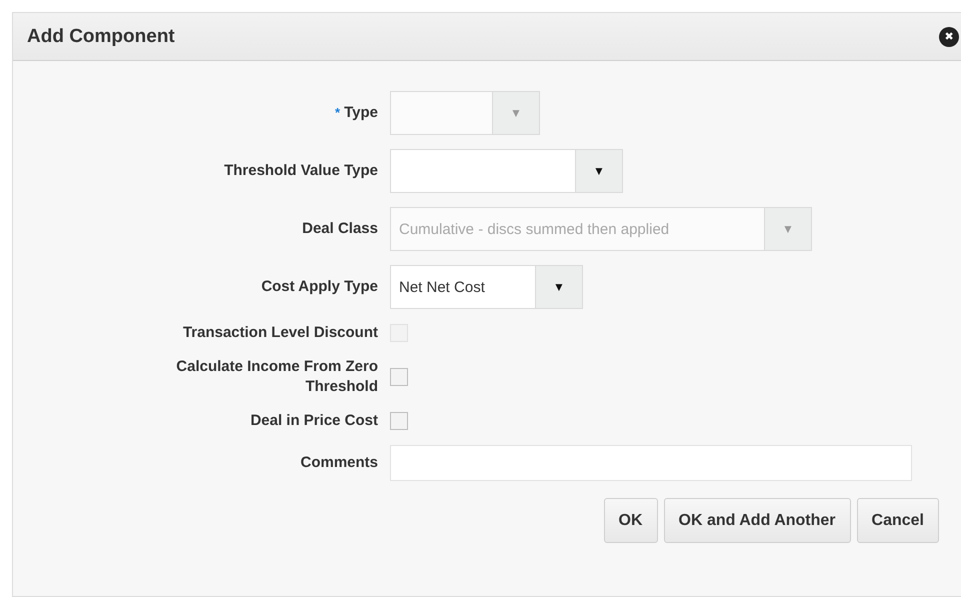  Describe the element at coordinates (757, 520) in the screenshot. I see `dialog-button: OK and Add Another` at that location.